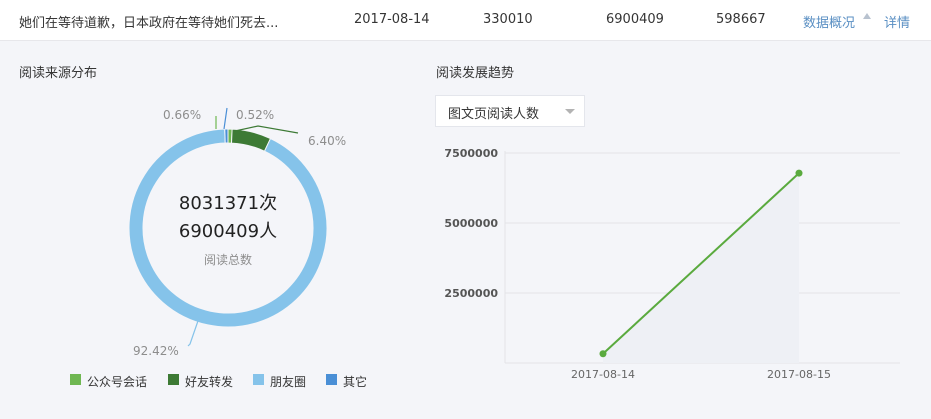 The width and height of the screenshot is (931, 419). Describe the element at coordinates (799, 374) in the screenshot. I see `x-tick-label: 2017-08-15` at that location.